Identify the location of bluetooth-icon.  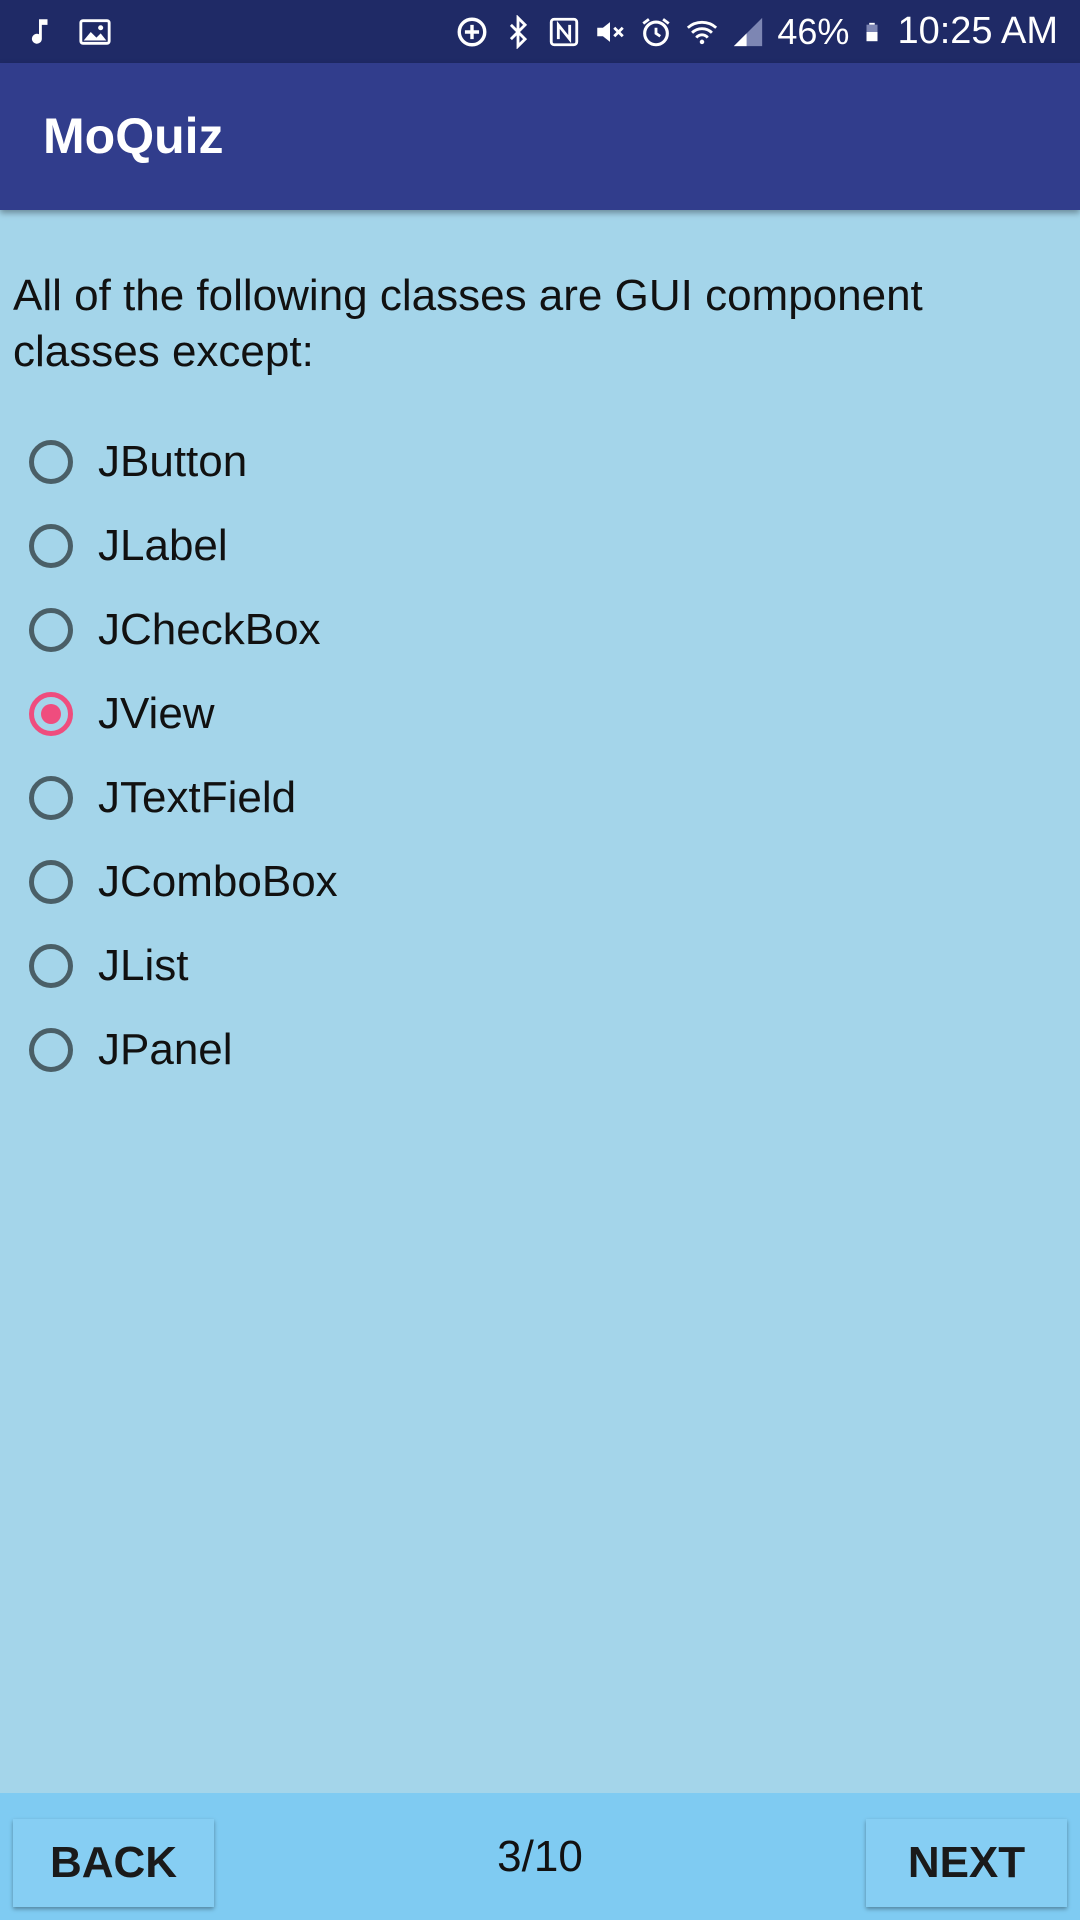
(519, 31).